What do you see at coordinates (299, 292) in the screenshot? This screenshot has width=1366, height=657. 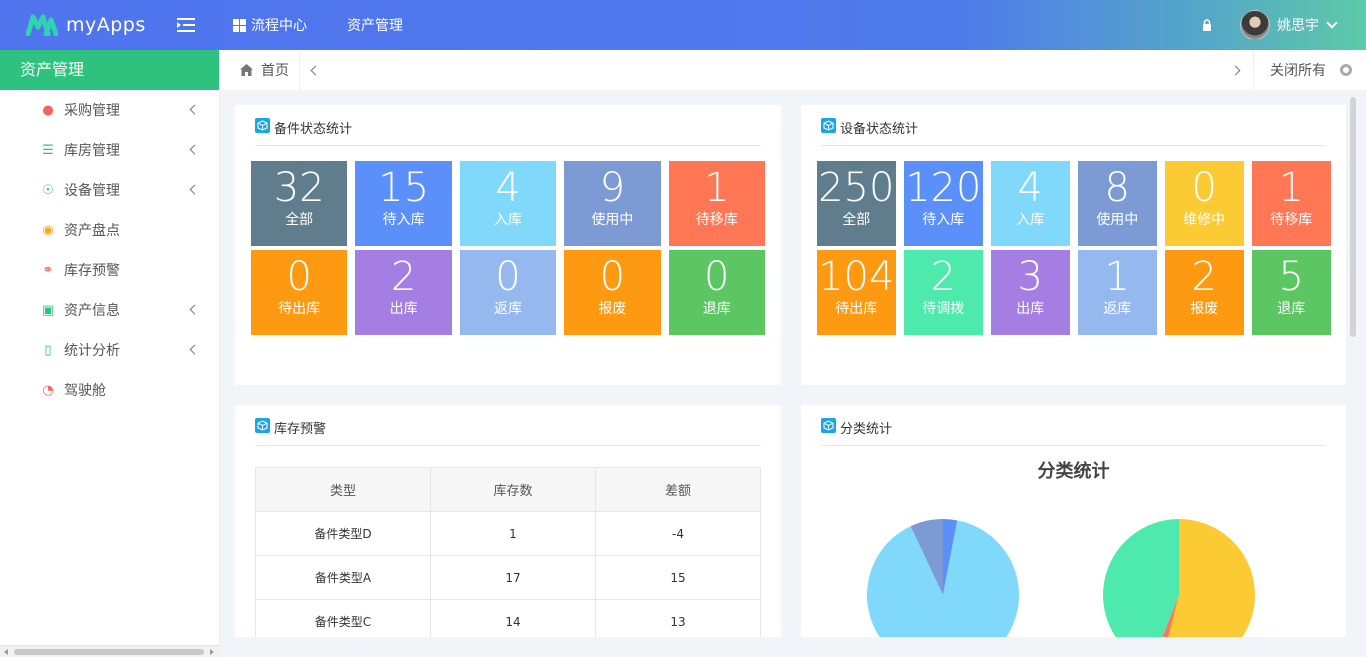 I see `status-tile: 0 待出库` at bounding box center [299, 292].